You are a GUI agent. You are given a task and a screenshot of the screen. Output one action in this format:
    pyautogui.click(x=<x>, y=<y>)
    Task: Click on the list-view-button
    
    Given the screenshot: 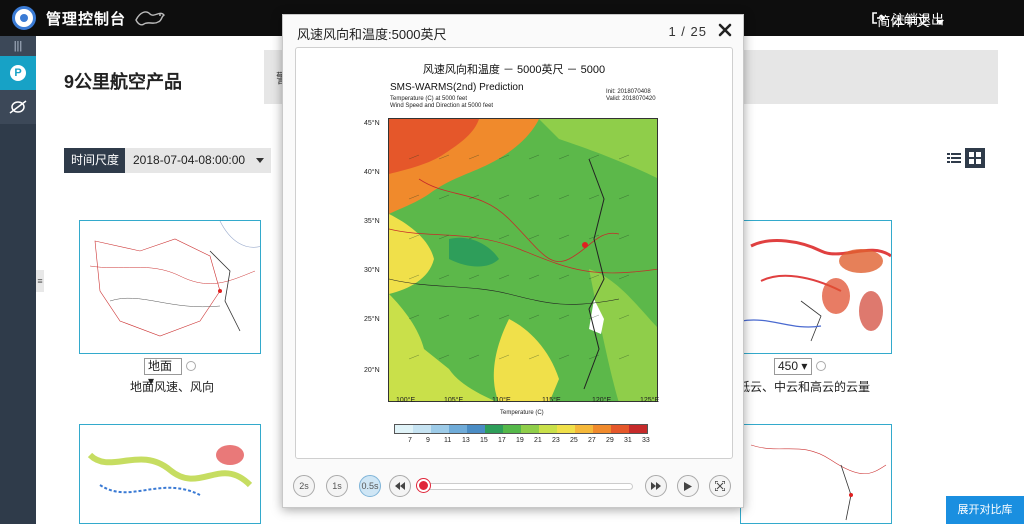 What is the action you would take?
    pyautogui.click(x=954, y=158)
    